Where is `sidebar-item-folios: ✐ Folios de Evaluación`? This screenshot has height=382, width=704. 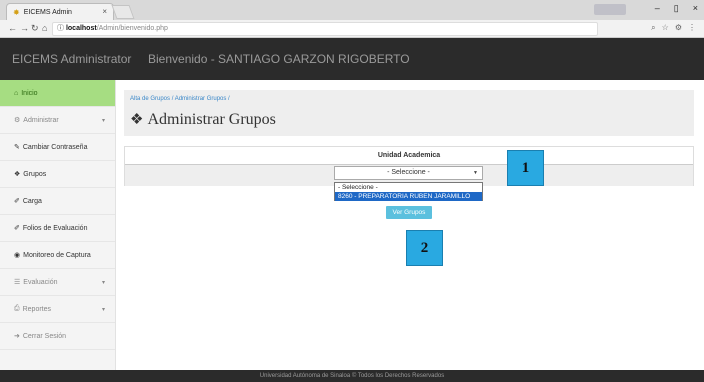
sidebar-item-folios: ✐ Folios de Evaluación is located at coordinates (57, 228).